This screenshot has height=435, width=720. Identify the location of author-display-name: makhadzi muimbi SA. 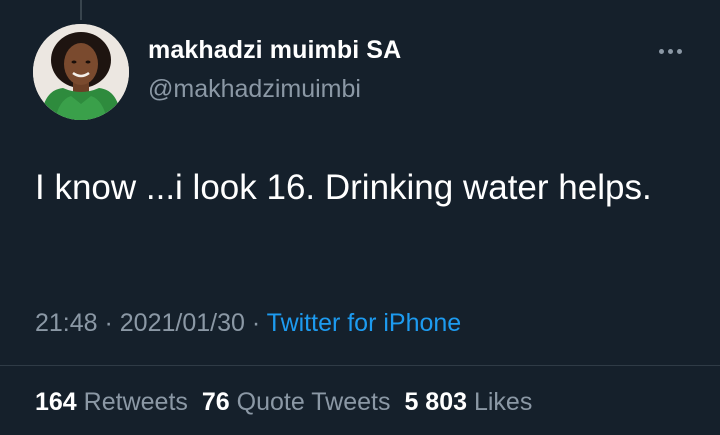
(274, 50).